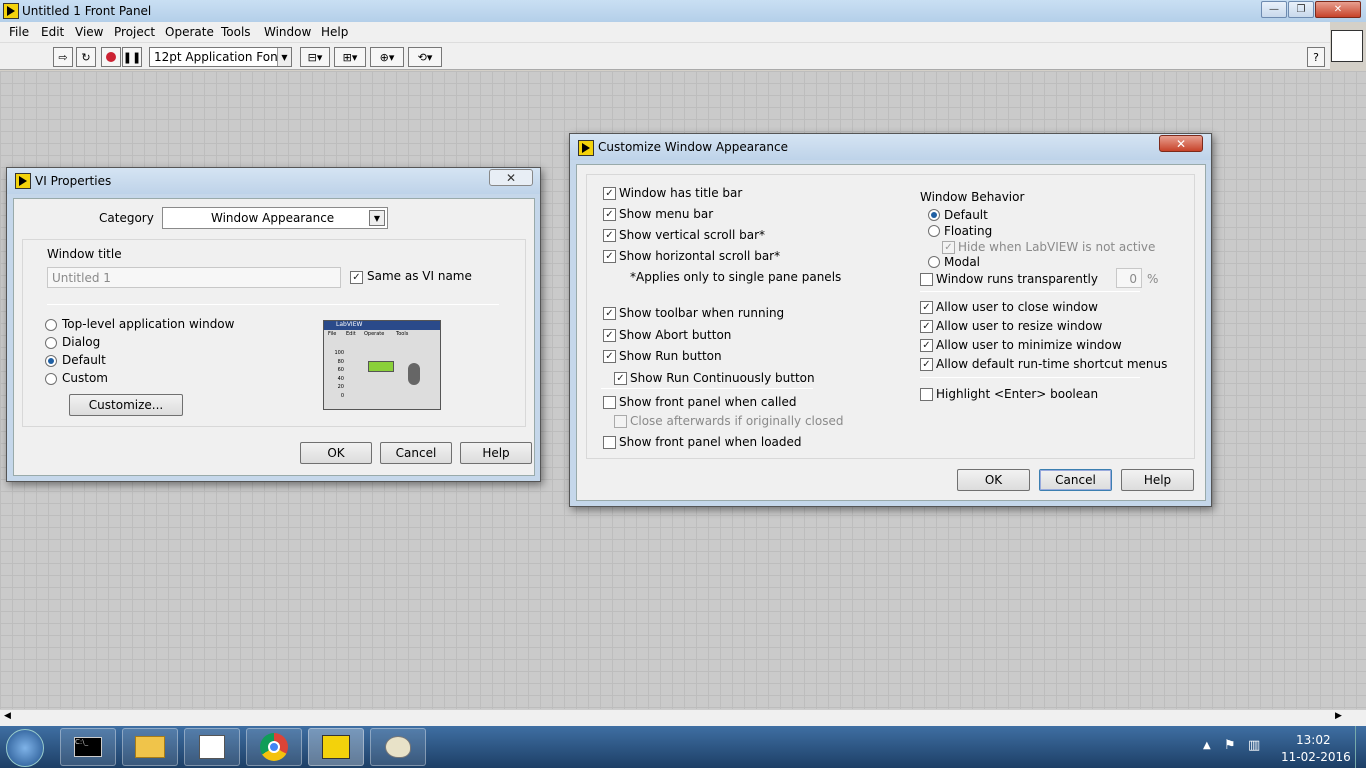 Image resolution: width=1366 pixels, height=768 pixels. Describe the element at coordinates (273, 304) in the screenshot. I see `divider` at that location.